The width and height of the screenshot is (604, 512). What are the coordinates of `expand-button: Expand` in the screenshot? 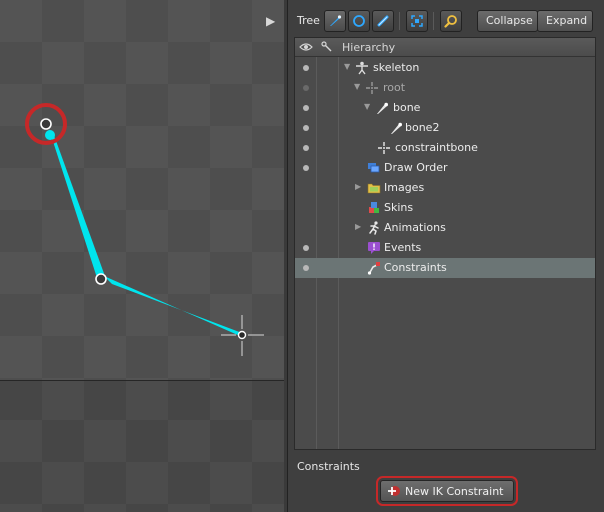 It's located at (565, 21).